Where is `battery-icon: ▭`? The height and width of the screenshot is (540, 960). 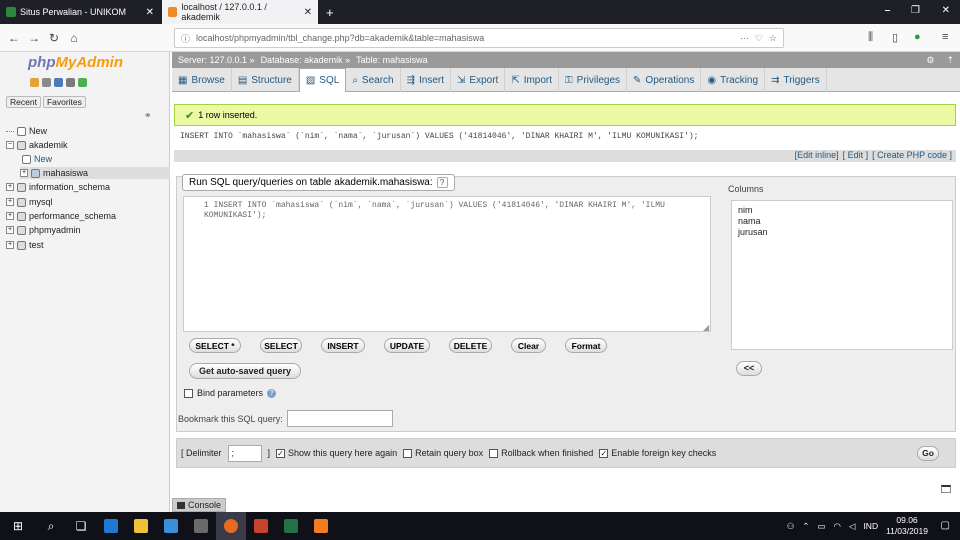
battery-icon: ▭ is located at coordinates (821, 526).